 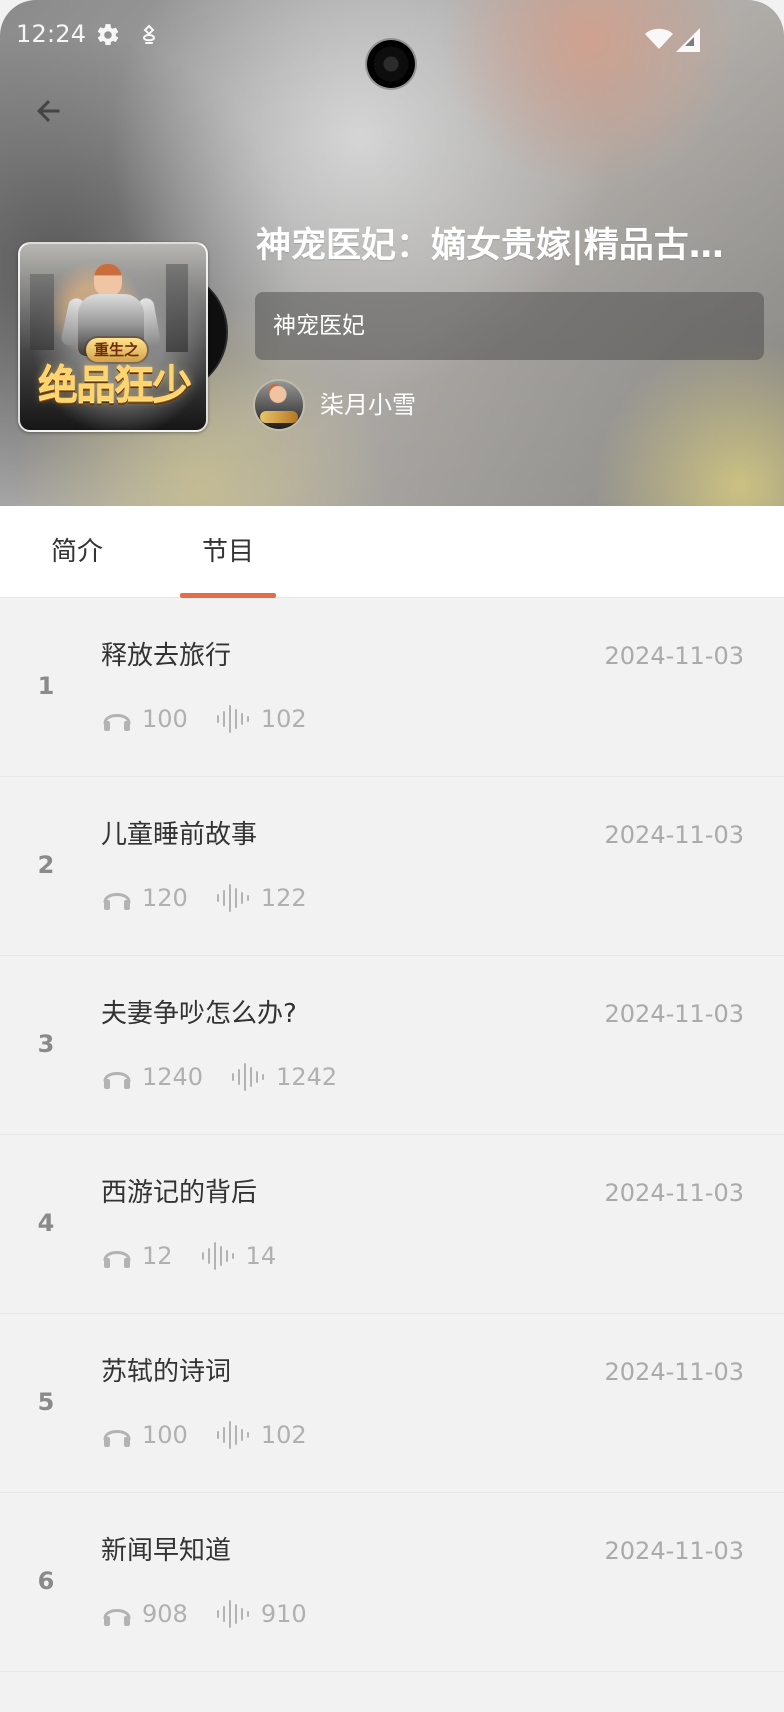 What do you see at coordinates (46, 1044) in the screenshot?
I see `episode-index: 3` at bounding box center [46, 1044].